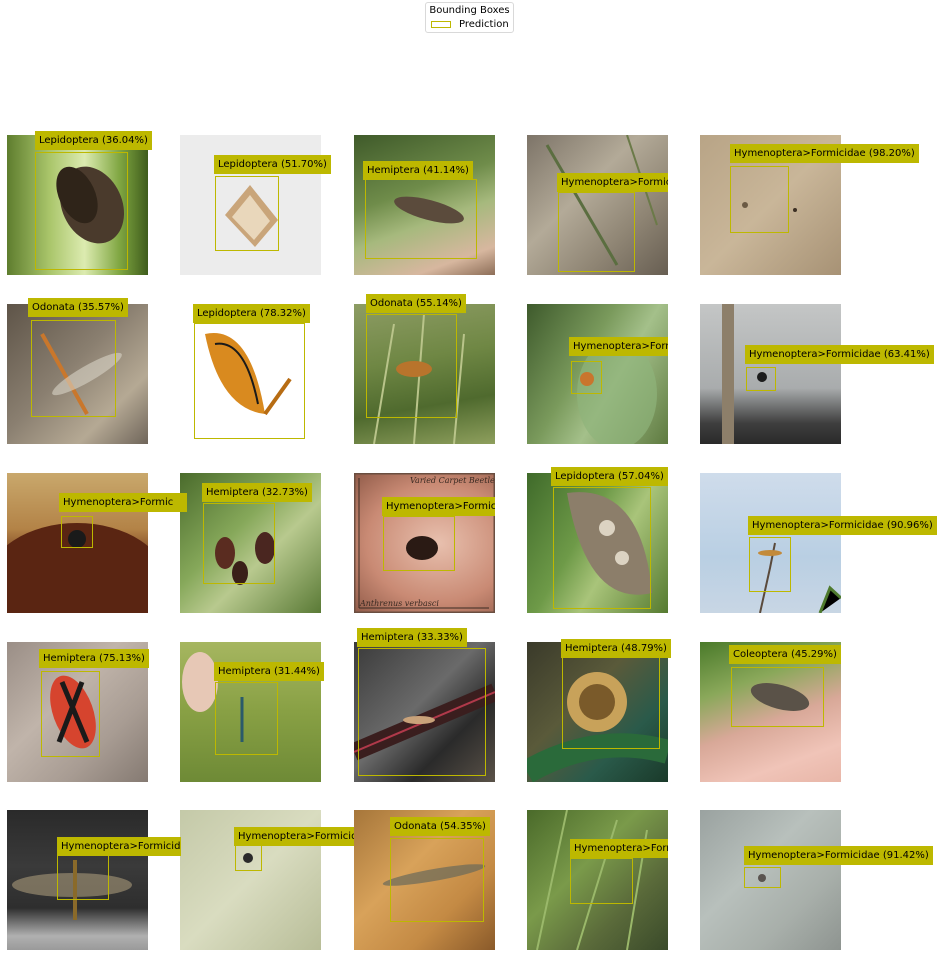 The width and height of the screenshot is (938, 958). I want to click on legend-entry: Prediction, so click(484, 24).